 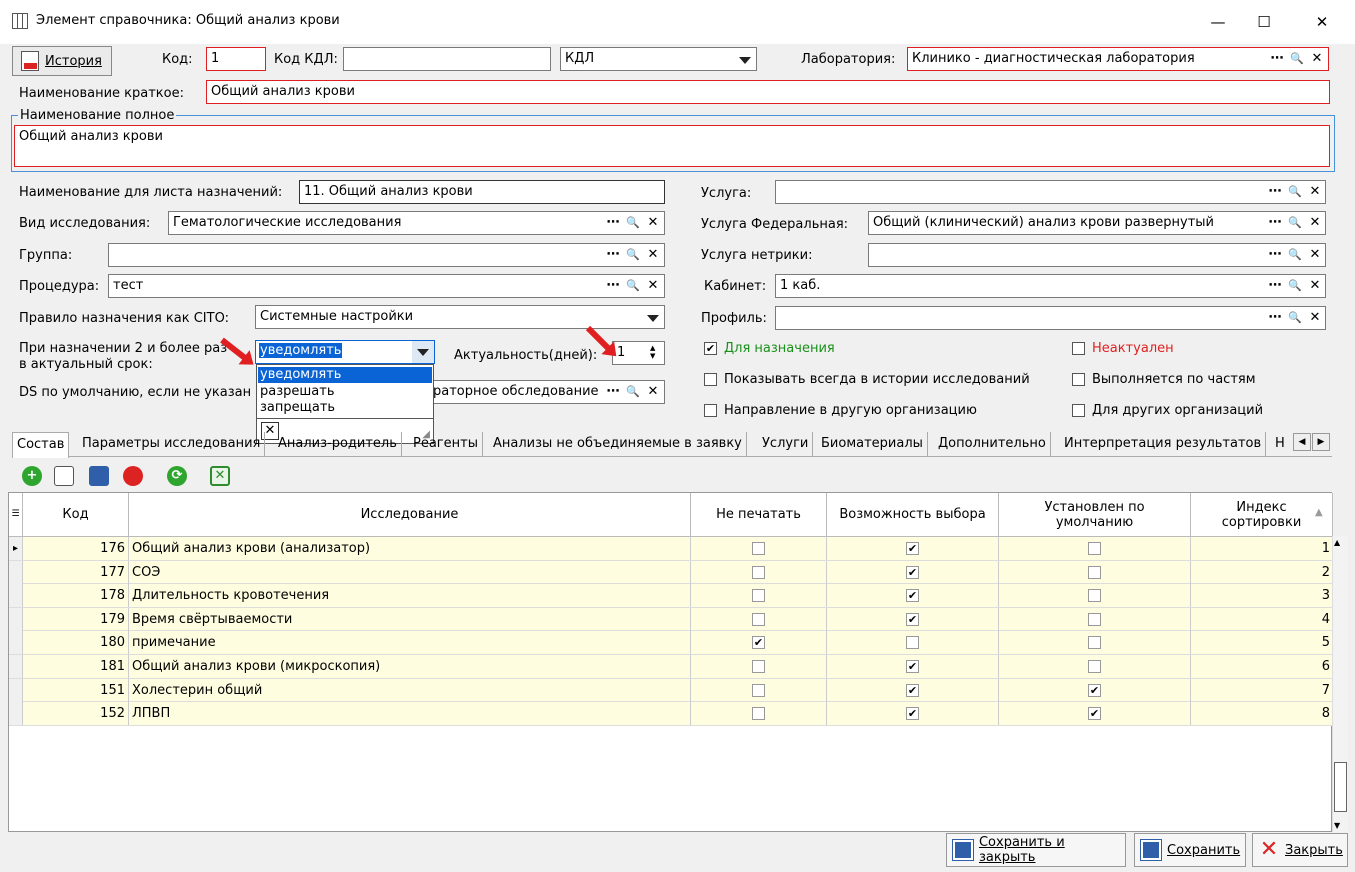 I want to click on grid-menu-icon: ☰, so click(x=16, y=515).